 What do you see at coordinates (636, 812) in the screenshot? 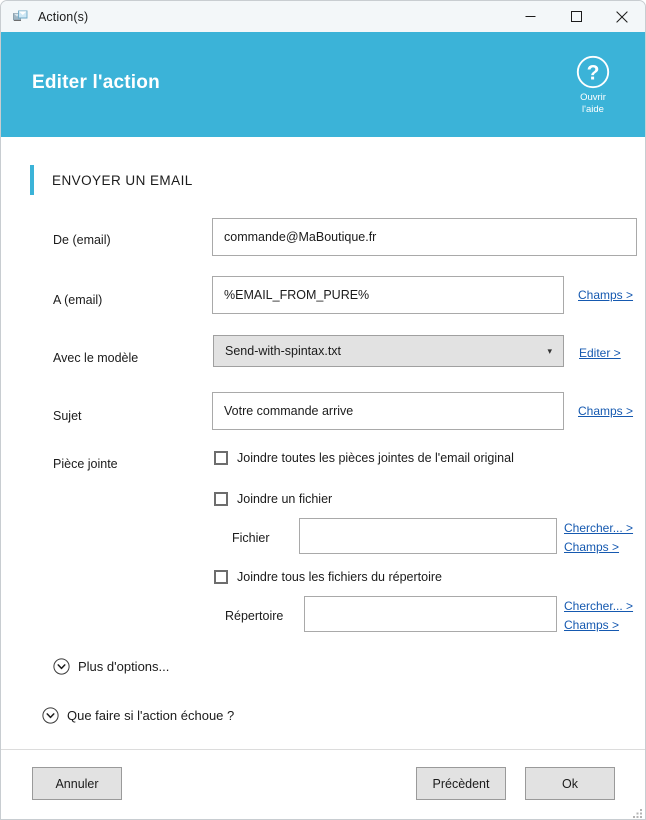
I see `resize-grip-icon` at bounding box center [636, 812].